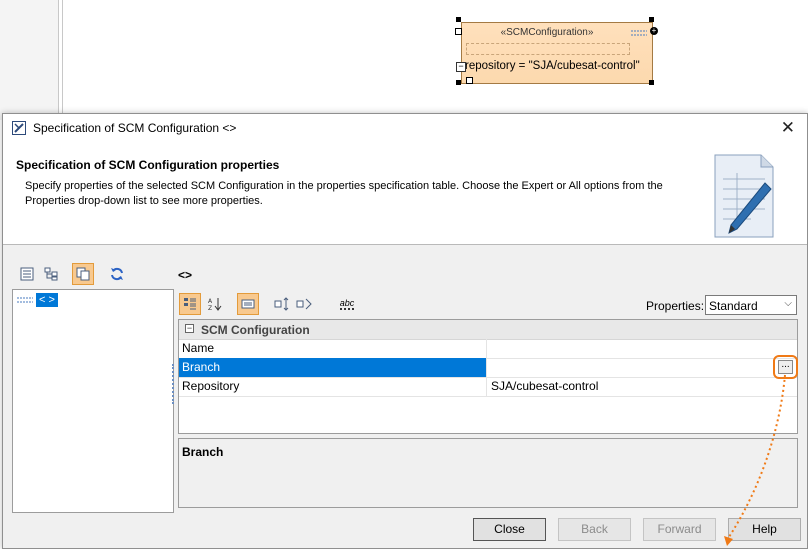 This screenshot has height=549, width=808. I want to click on collapse-icon, so click(304, 304).